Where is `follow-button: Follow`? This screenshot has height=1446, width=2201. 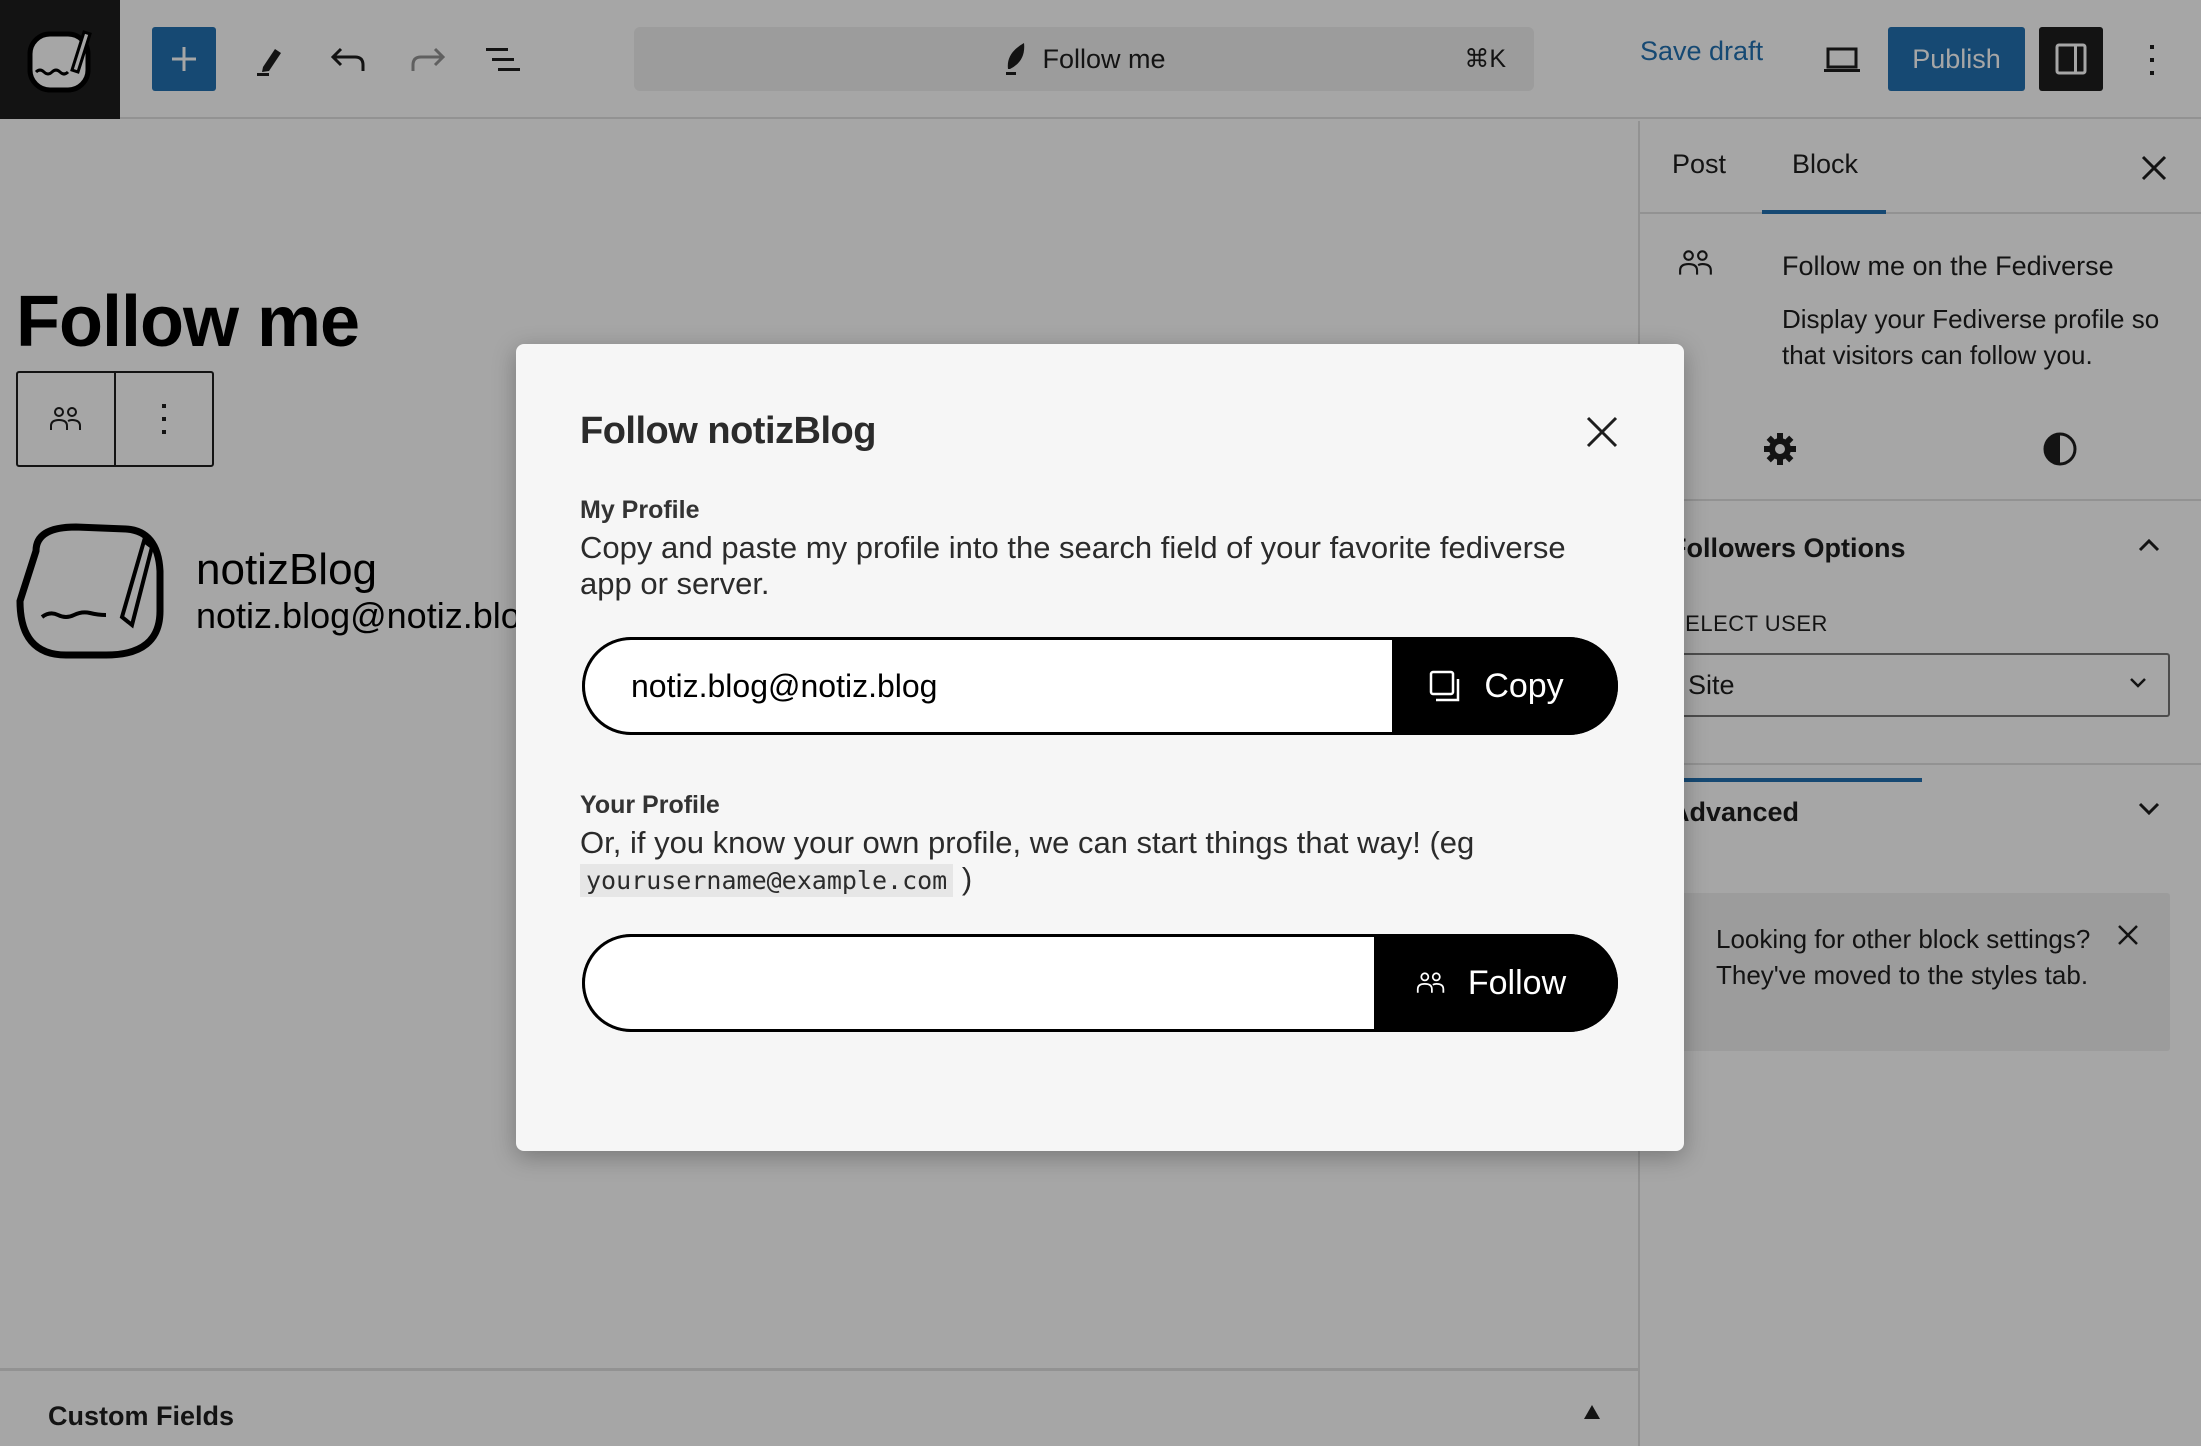 follow-button: Follow is located at coordinates (1496, 983).